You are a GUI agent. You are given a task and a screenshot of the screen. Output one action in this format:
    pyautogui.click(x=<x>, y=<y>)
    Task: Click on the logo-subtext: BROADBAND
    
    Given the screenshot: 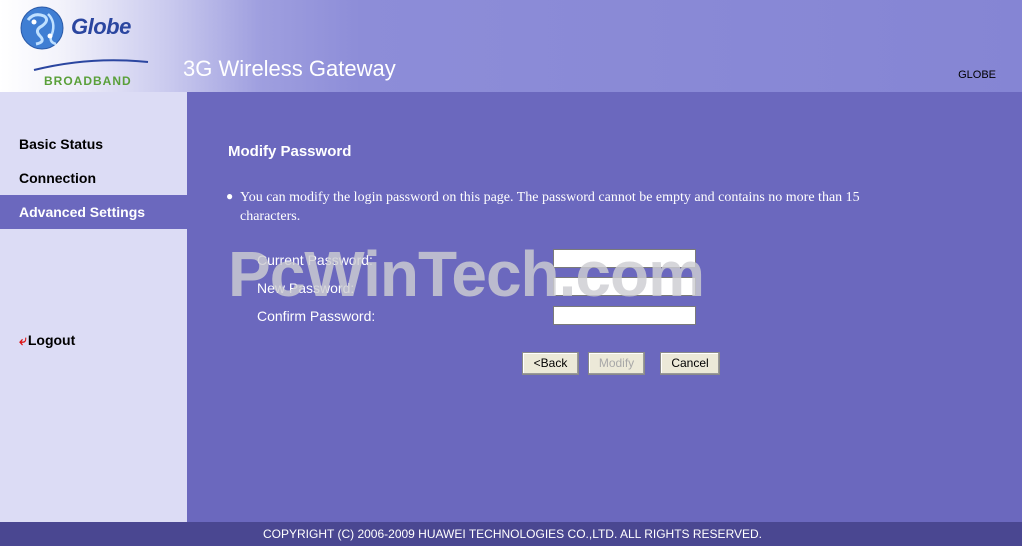 What is the action you would take?
    pyautogui.click(x=88, y=81)
    